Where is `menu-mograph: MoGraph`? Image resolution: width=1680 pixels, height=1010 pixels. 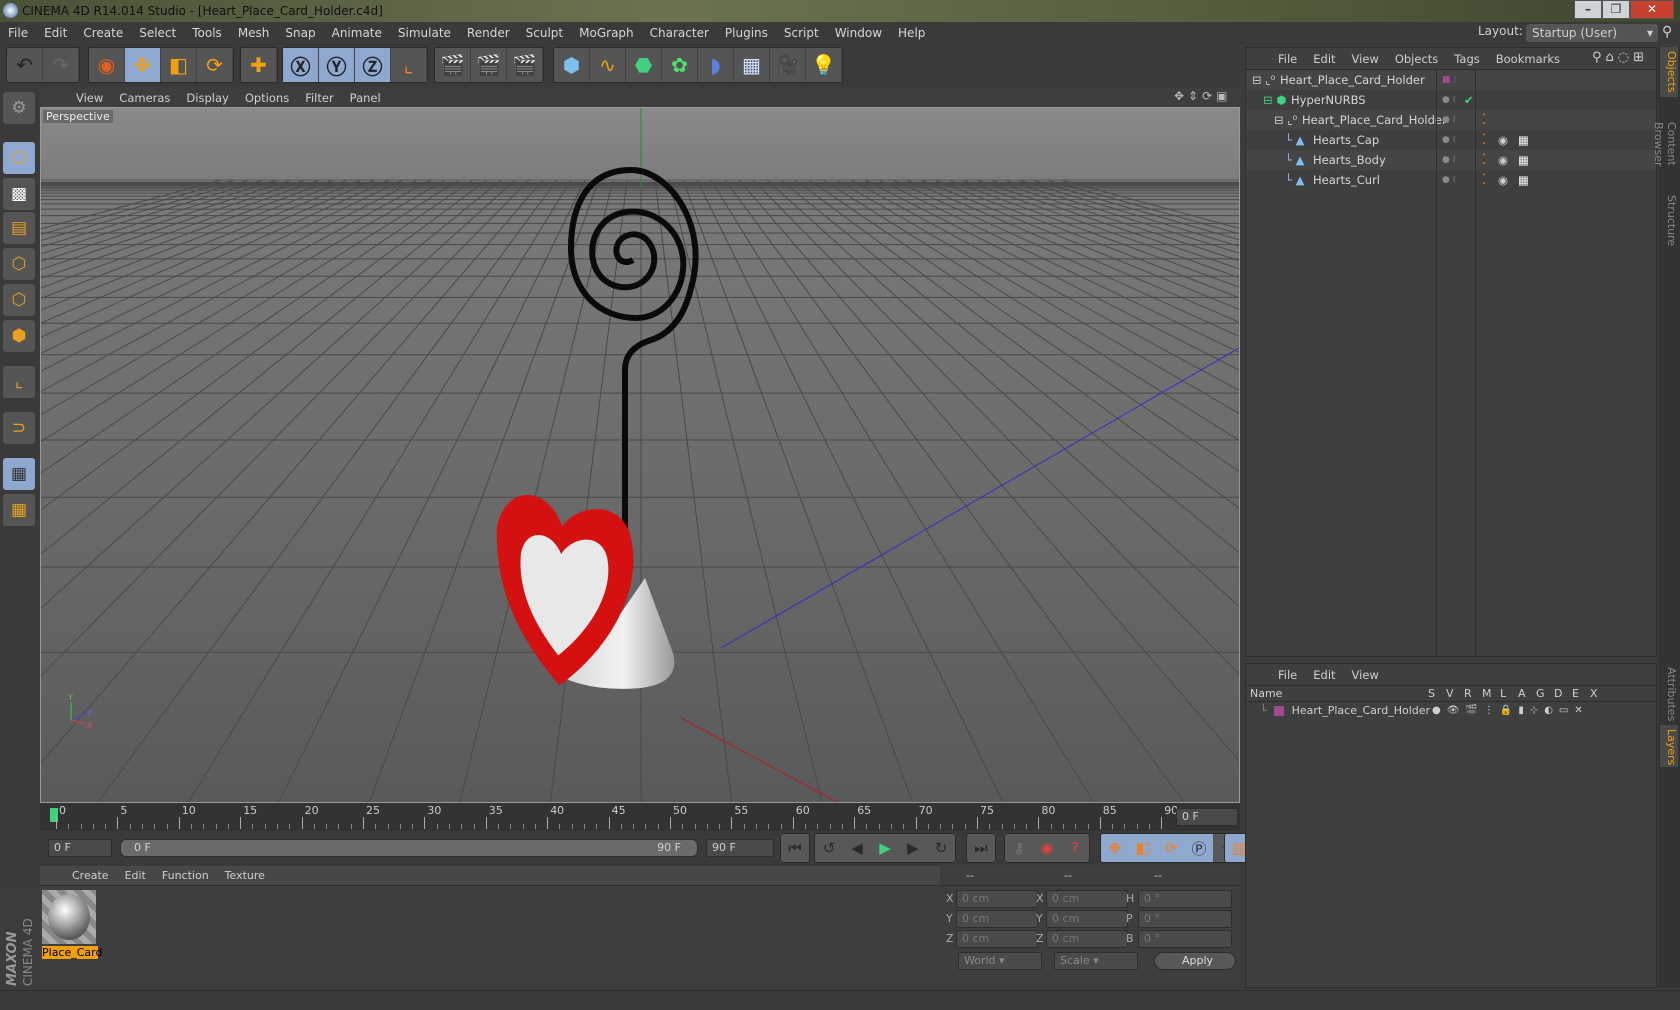
menu-mograph: MoGraph is located at coordinates (606, 33).